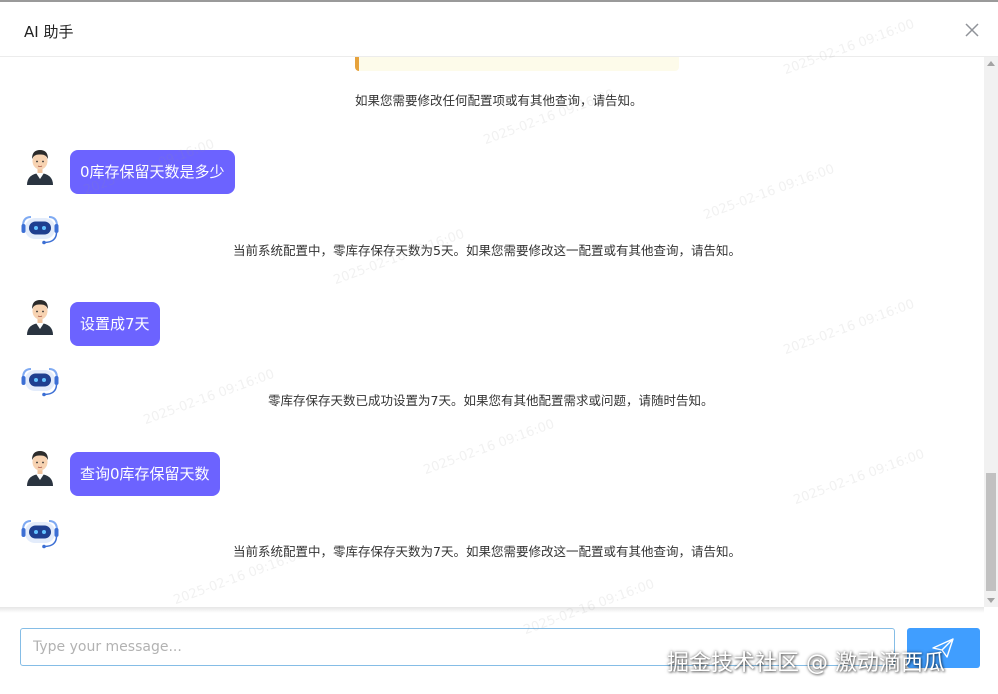  I want to click on scroll-down-arrow-icon, so click(991, 600).